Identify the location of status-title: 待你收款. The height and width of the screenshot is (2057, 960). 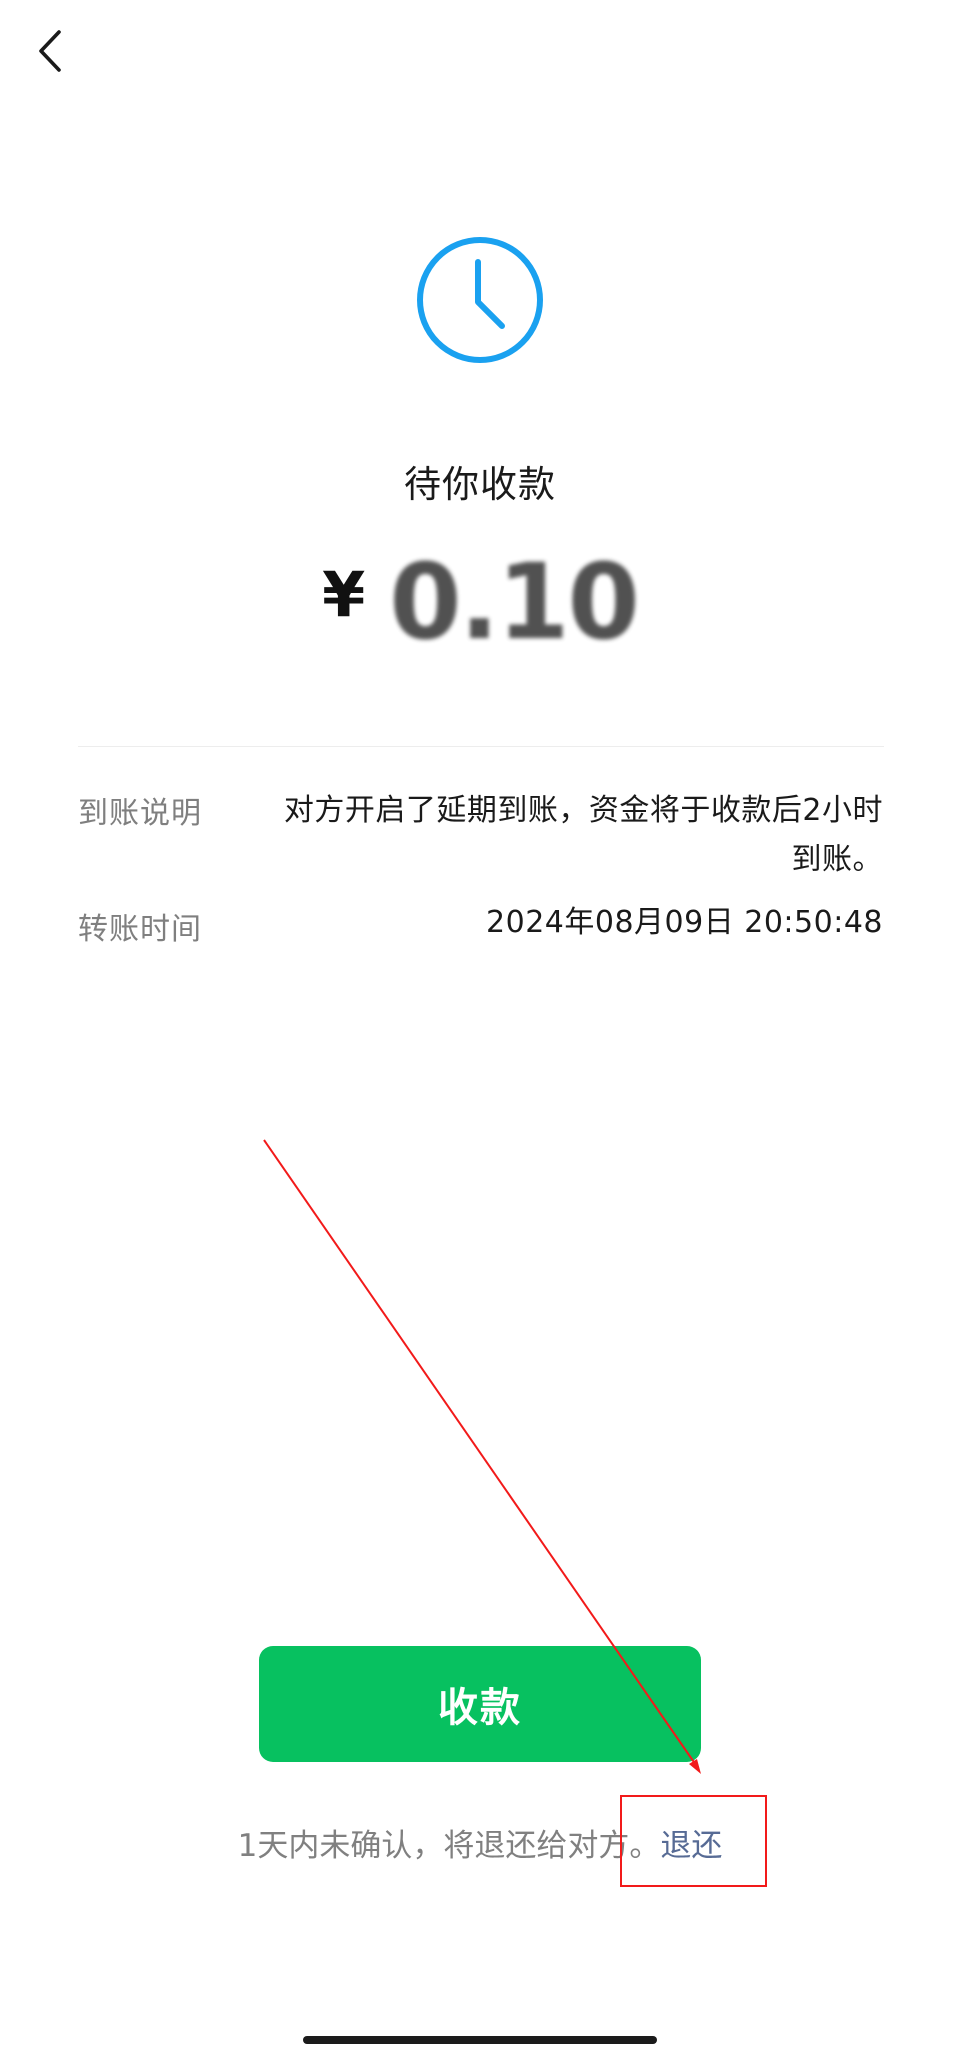
(480, 484).